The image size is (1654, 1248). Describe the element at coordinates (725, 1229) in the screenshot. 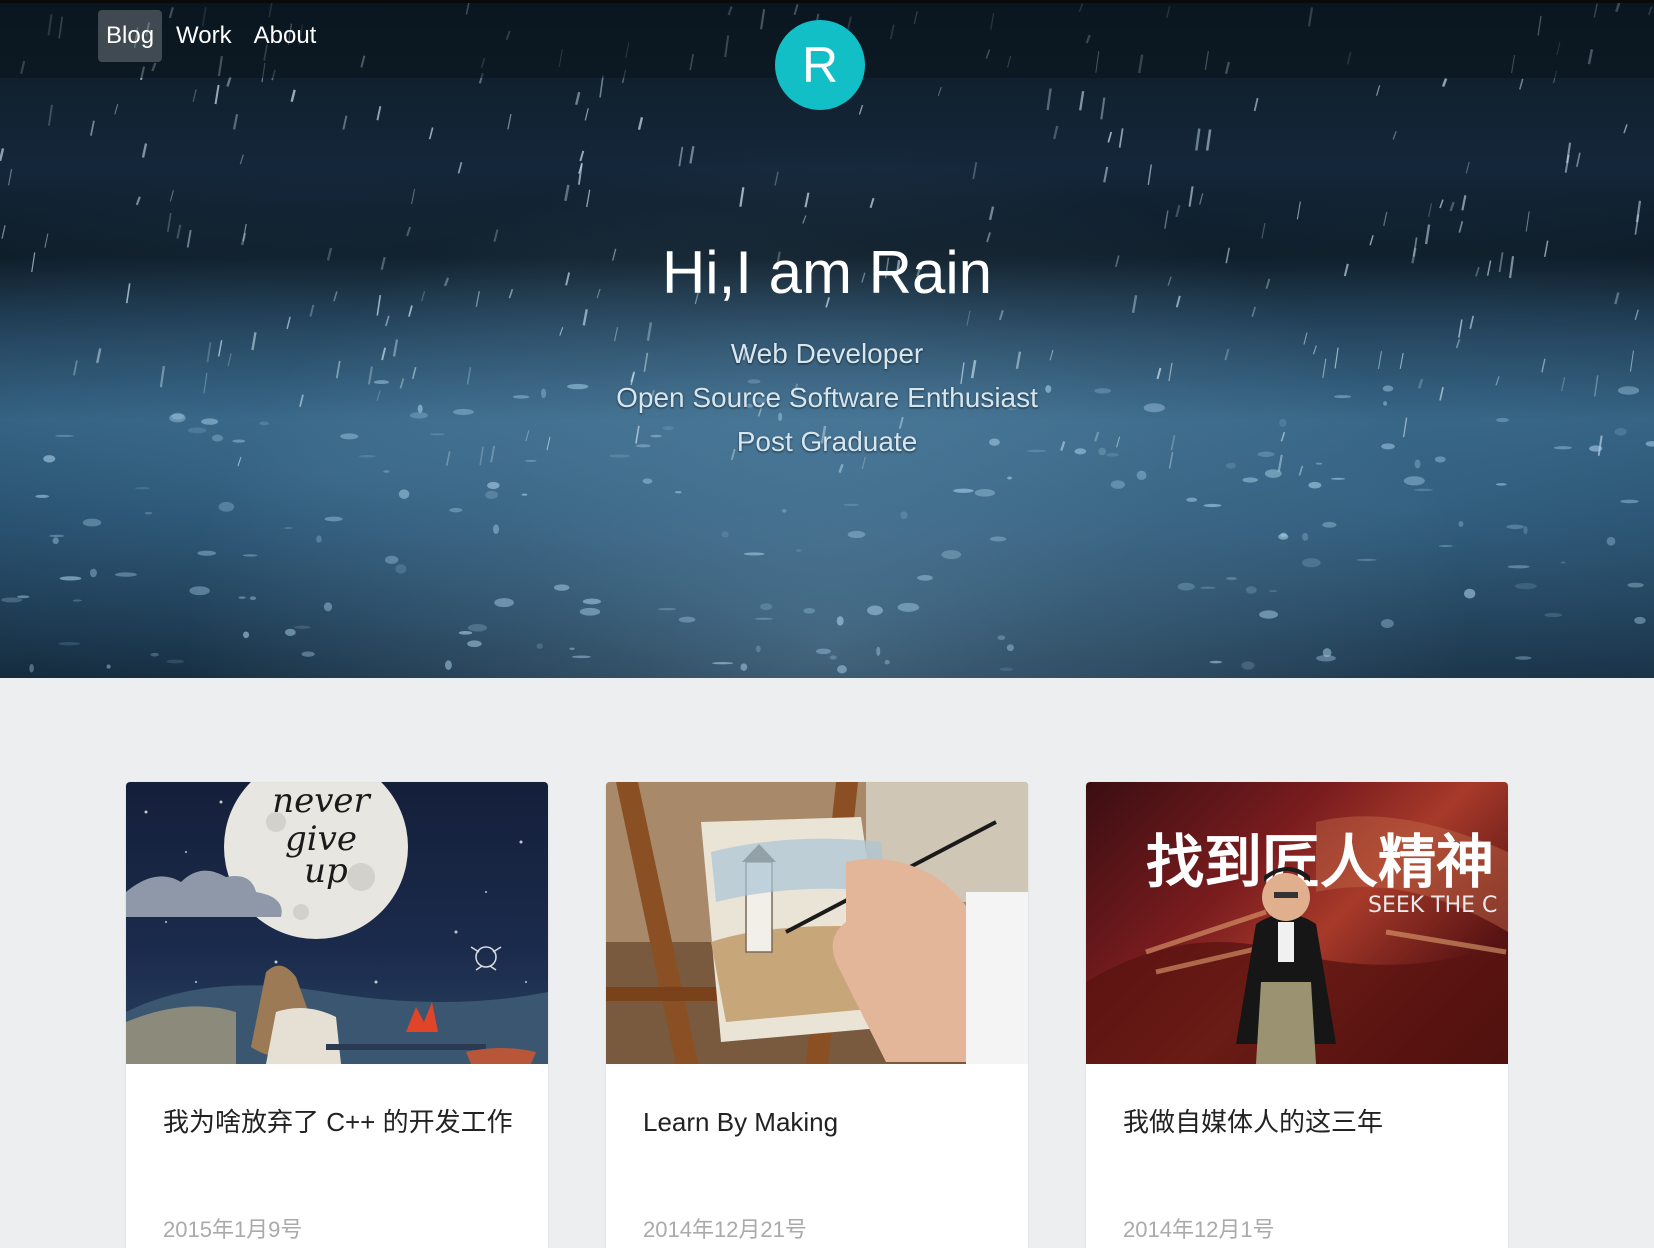

I see `post-date: 2014年12月21号` at that location.